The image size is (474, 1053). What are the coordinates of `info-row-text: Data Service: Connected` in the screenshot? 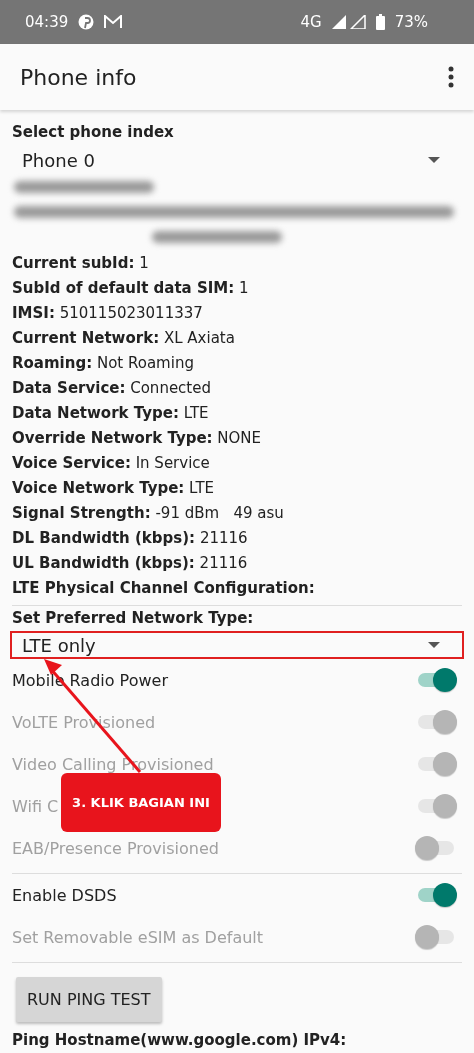 It's located at (112, 388).